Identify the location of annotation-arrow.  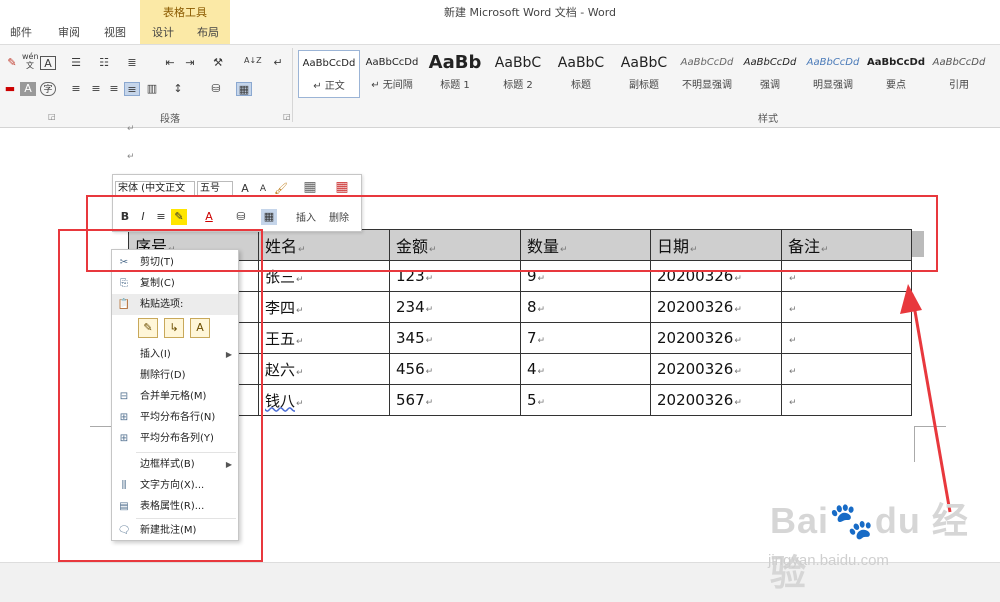
(926, 398).